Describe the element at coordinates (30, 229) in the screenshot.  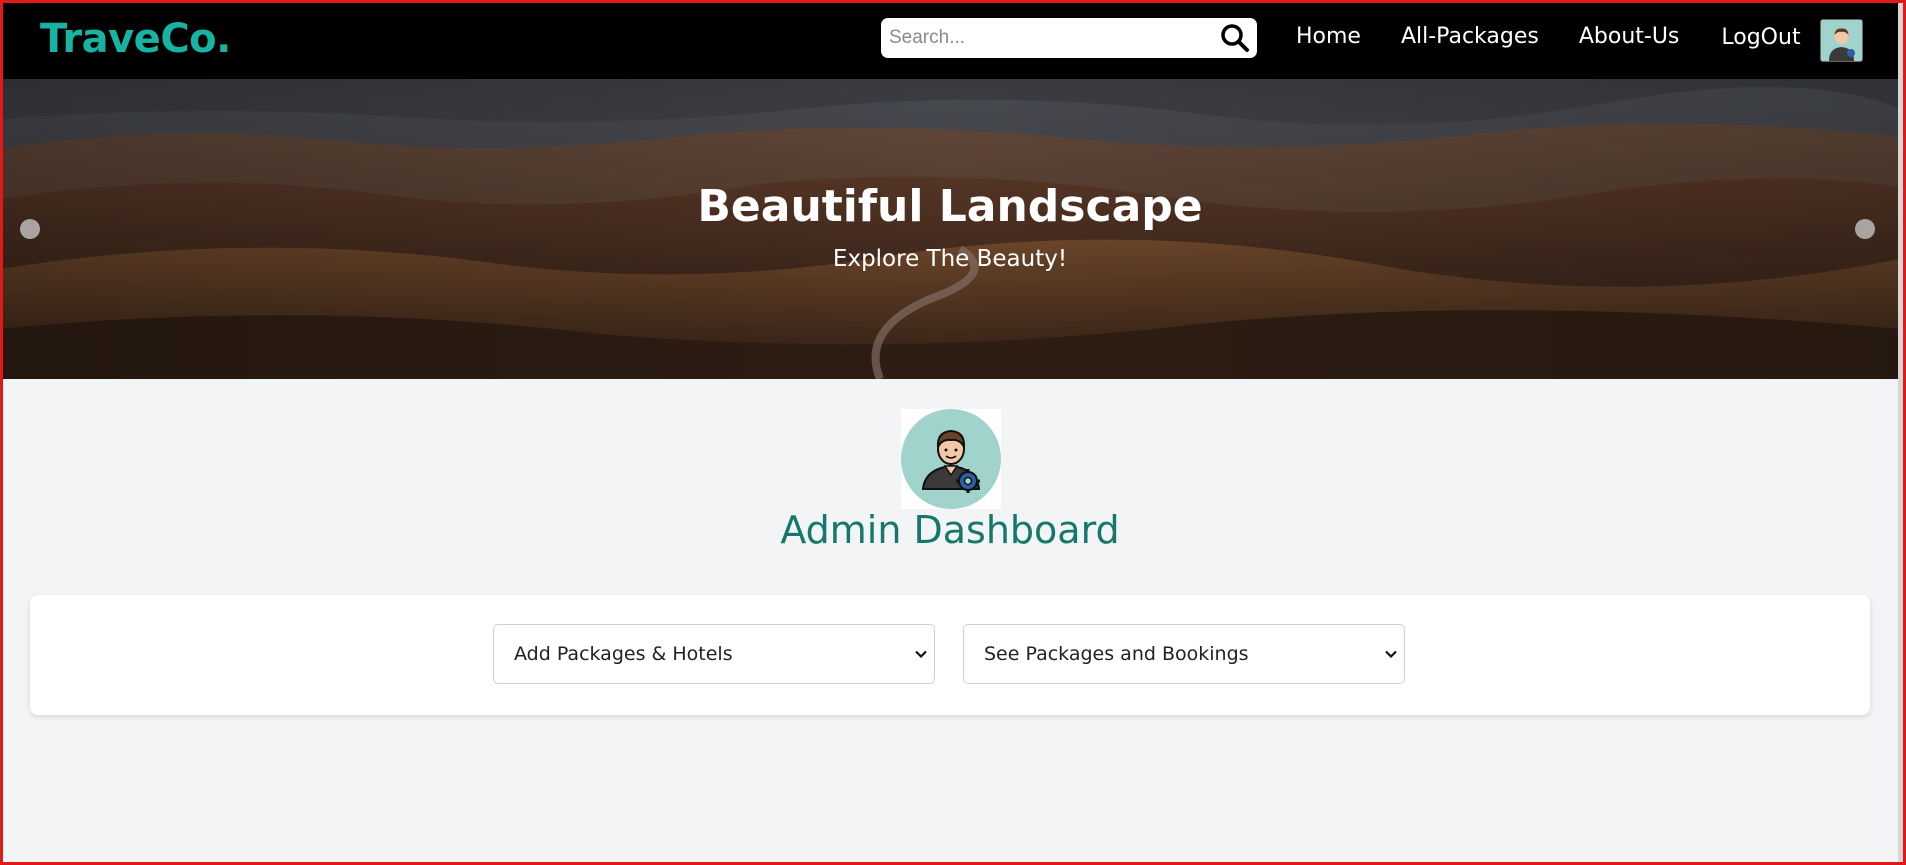
I see `carousel-prev-button` at that location.